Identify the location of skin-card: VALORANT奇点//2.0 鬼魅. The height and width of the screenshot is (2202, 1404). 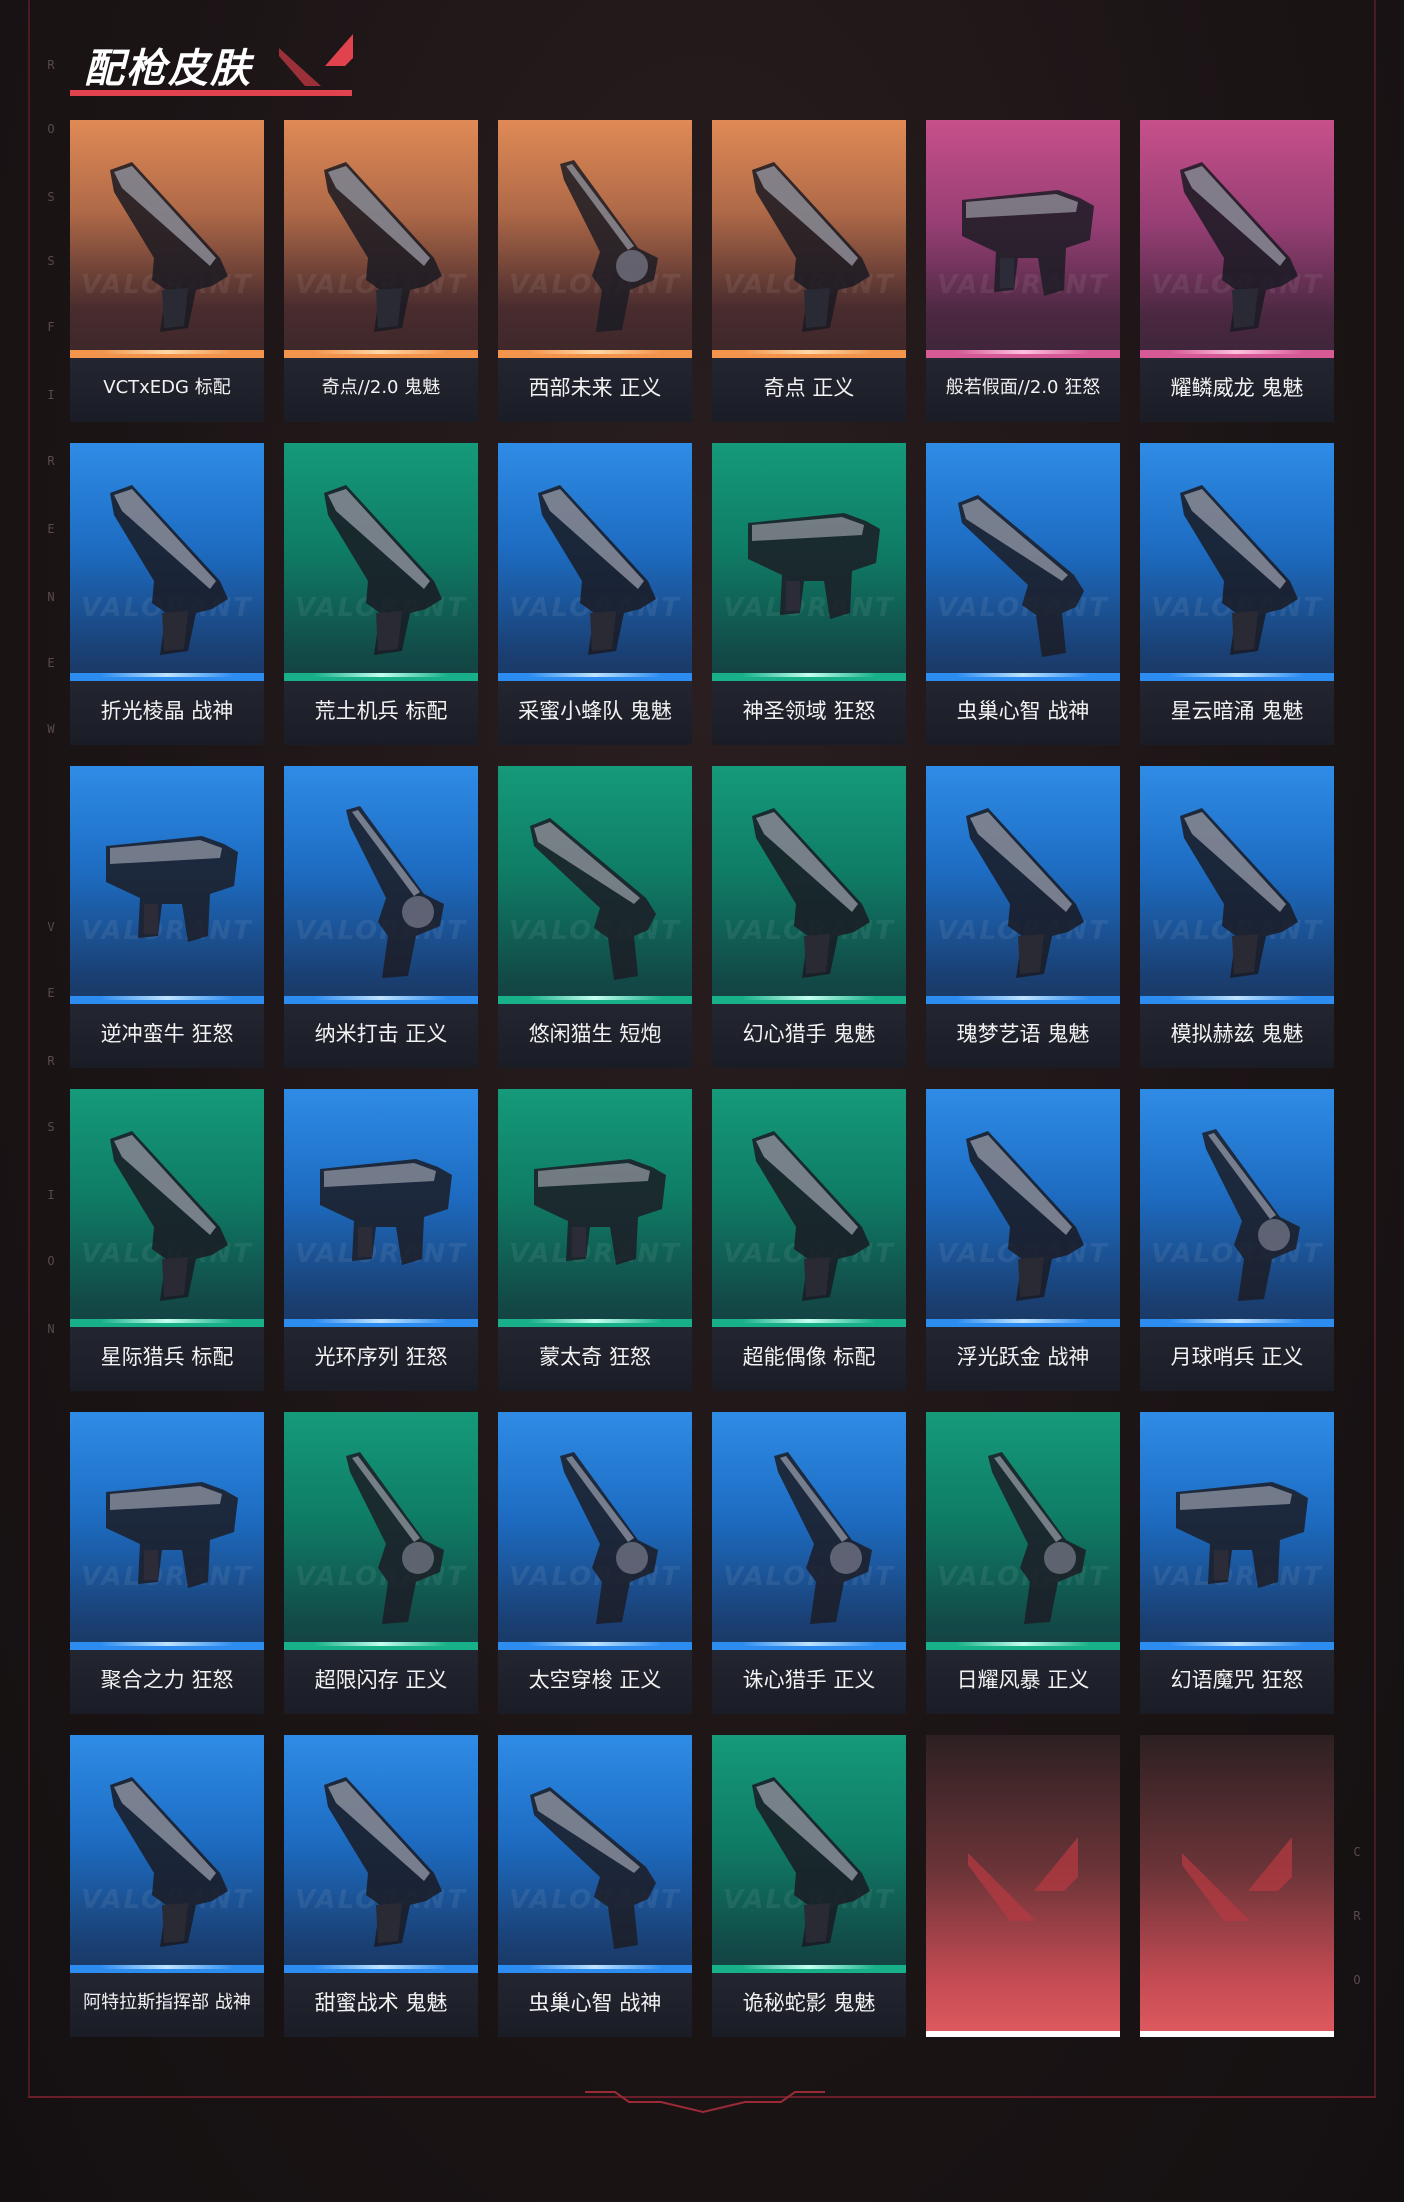
(381, 271).